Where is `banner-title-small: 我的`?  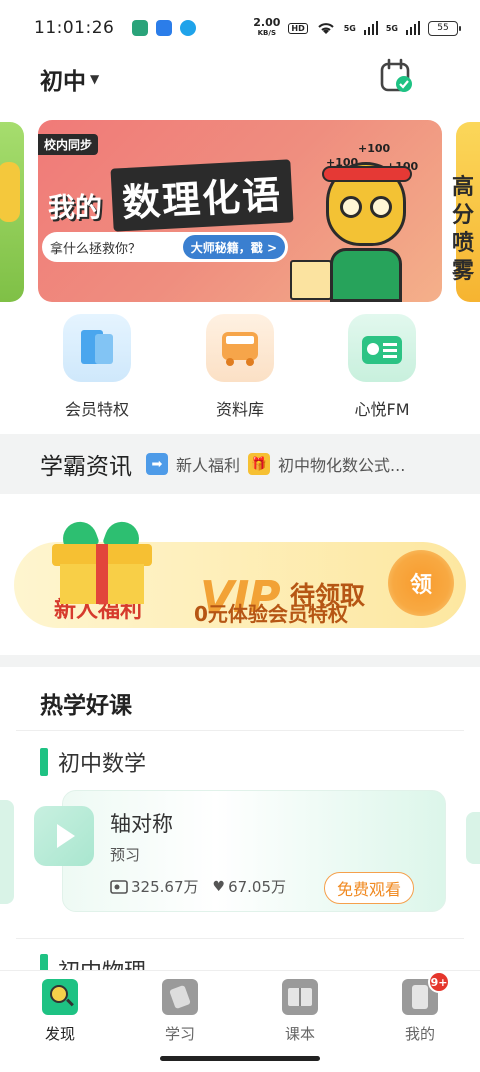
banner-title-small: 我的 is located at coordinates (75, 208).